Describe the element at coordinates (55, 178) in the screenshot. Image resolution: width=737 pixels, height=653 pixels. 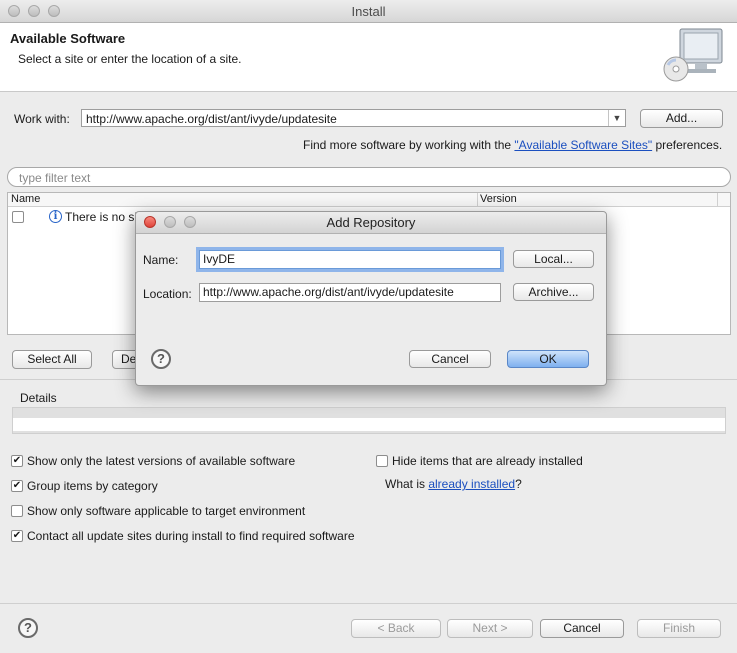
I see `filter-placeholder: type filter text` at that location.